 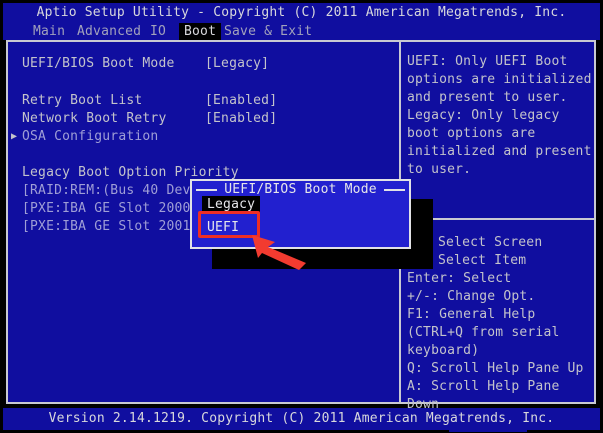 What do you see at coordinates (98, 64) in the screenshot?
I see `option-uefi-bios-boot-mode-label: UEFI/BIOS Boot Mode` at bounding box center [98, 64].